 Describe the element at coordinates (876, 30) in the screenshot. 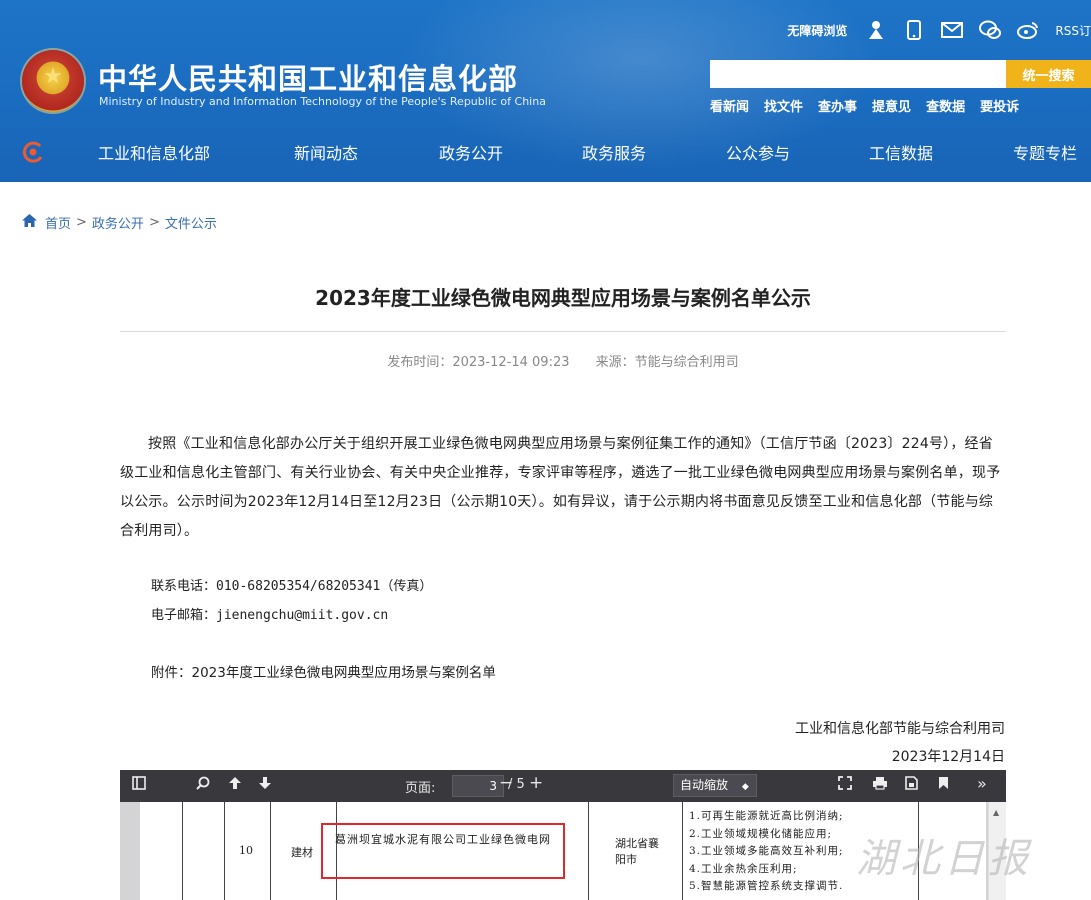

I see `person-icon` at that location.